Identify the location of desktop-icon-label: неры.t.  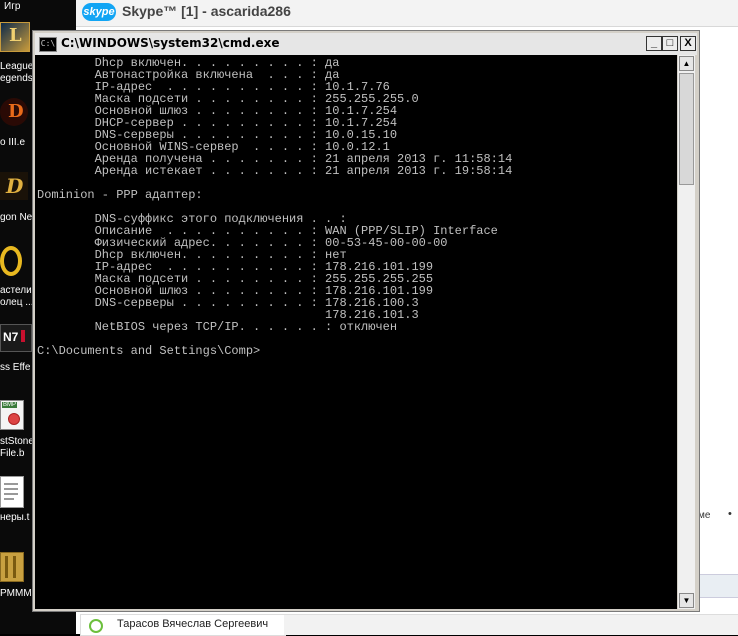
(15, 517).